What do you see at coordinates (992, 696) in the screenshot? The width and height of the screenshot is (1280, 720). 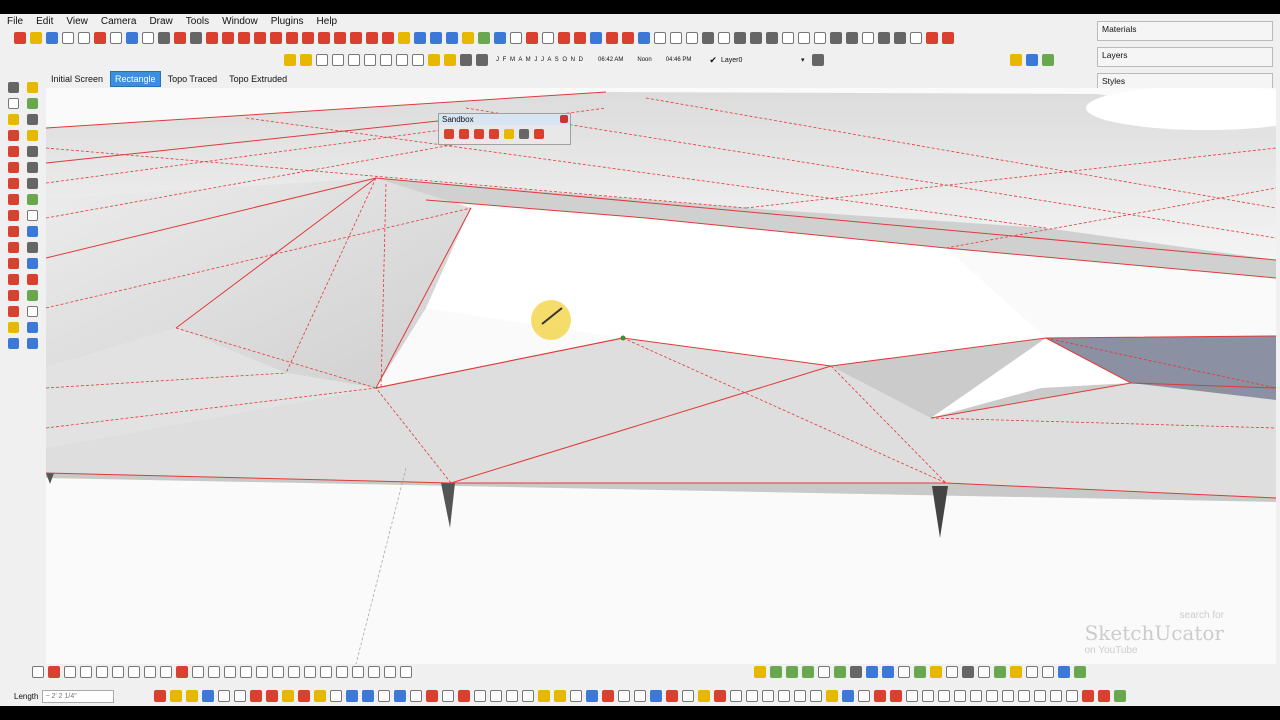 I see `status-tool-53-icon` at bounding box center [992, 696].